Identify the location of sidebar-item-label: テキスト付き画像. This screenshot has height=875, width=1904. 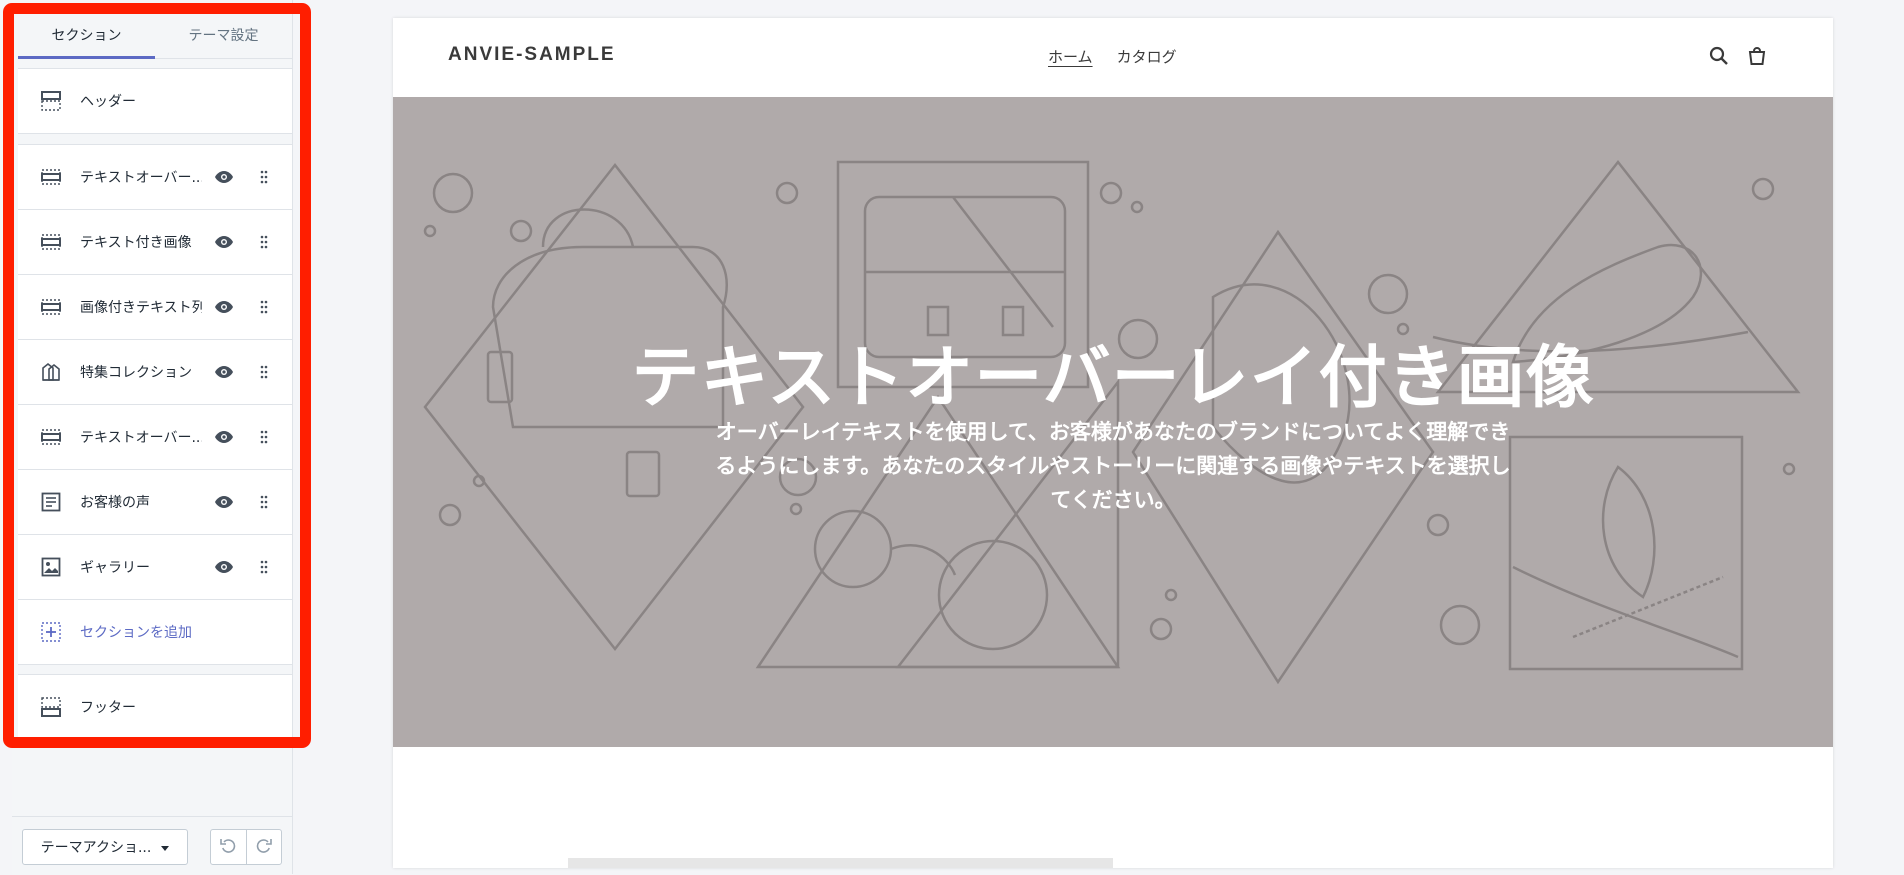
(136, 243).